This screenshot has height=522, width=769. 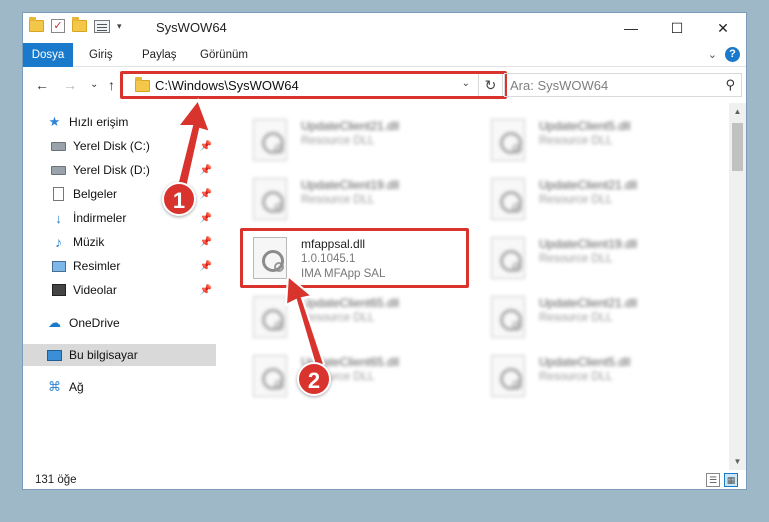 I want to click on sidebar-item-label: Hızlı erişim, so click(x=99, y=122).